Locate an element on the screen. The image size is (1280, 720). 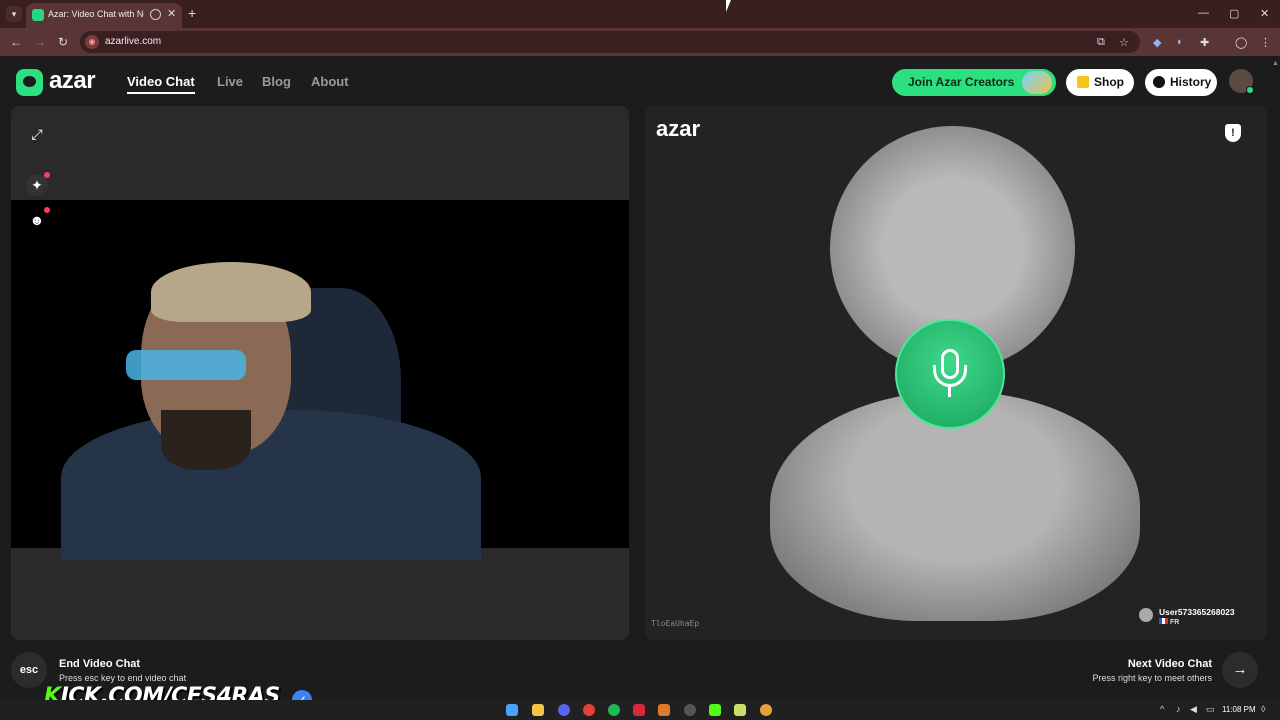
next-chat-button: → is located at coordinates (1240, 670).